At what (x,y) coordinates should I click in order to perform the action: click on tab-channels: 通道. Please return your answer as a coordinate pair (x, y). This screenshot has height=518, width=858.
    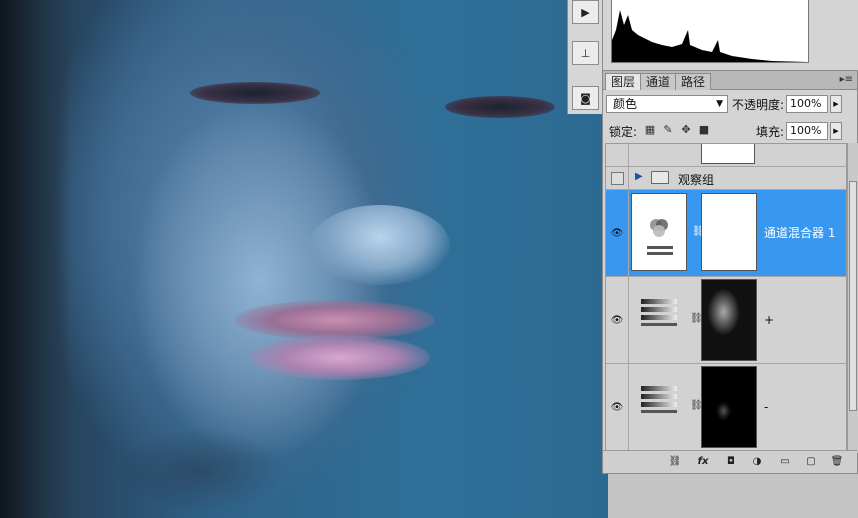
    Looking at the image, I should click on (658, 81).